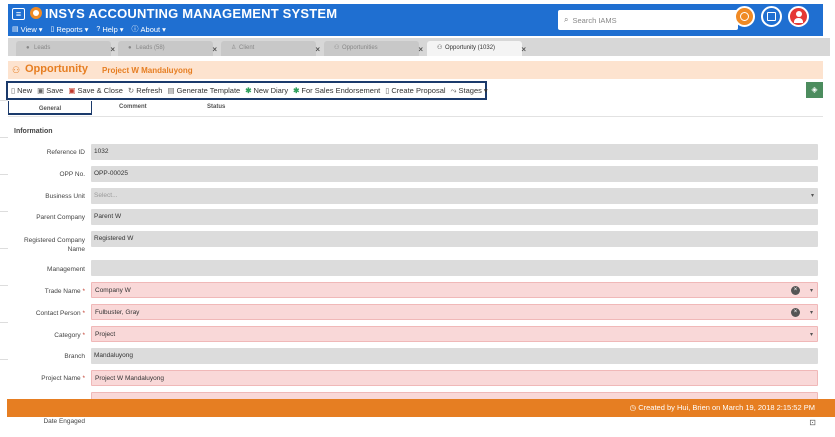 Image resolution: width=835 pixels, height=437 pixels. Describe the element at coordinates (69, 335) in the screenshot. I see `field-label: Category *` at that location.